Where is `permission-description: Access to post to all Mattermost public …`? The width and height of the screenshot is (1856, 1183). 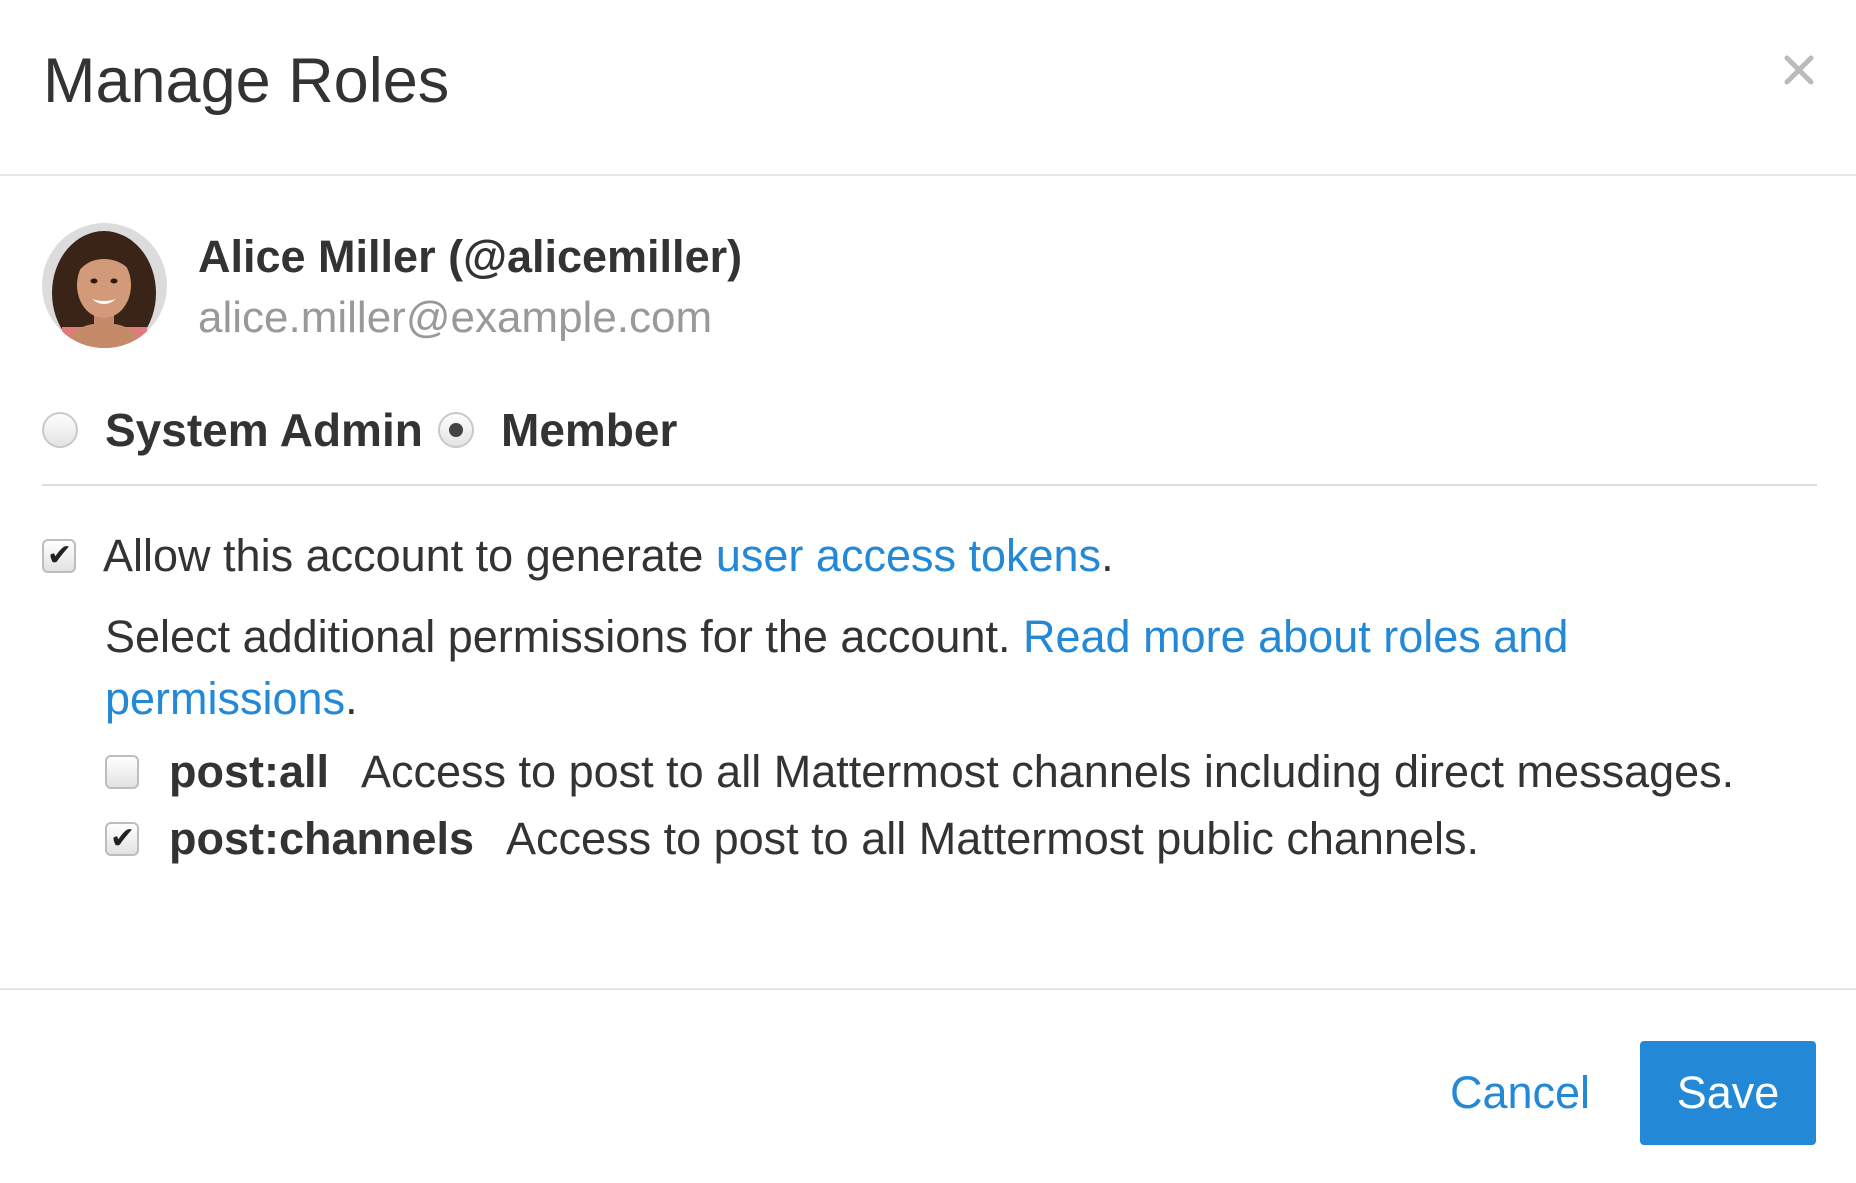
permission-description: Access to post to all Mattermost public … is located at coordinates (992, 838).